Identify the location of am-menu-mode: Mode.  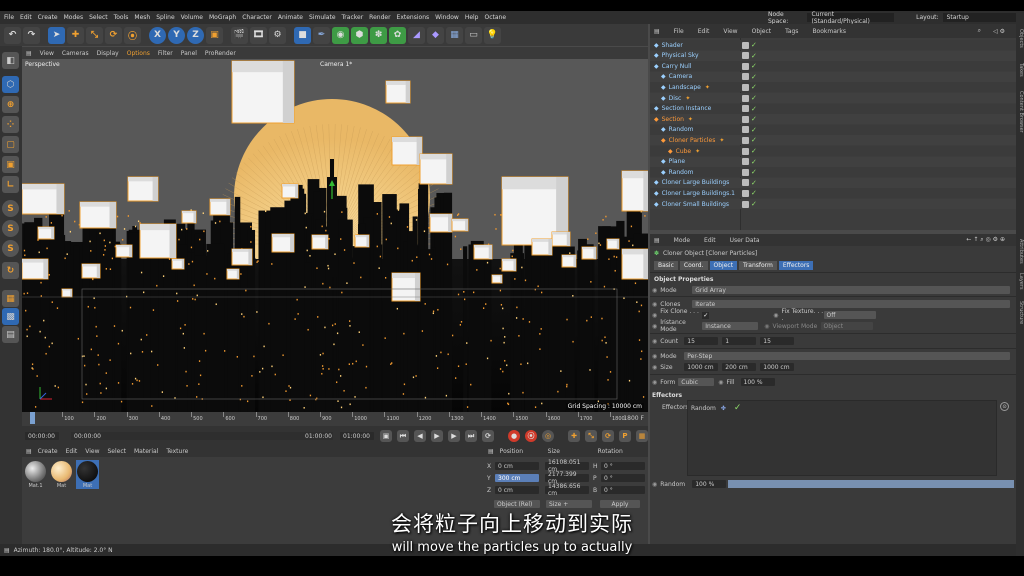
(682, 240).